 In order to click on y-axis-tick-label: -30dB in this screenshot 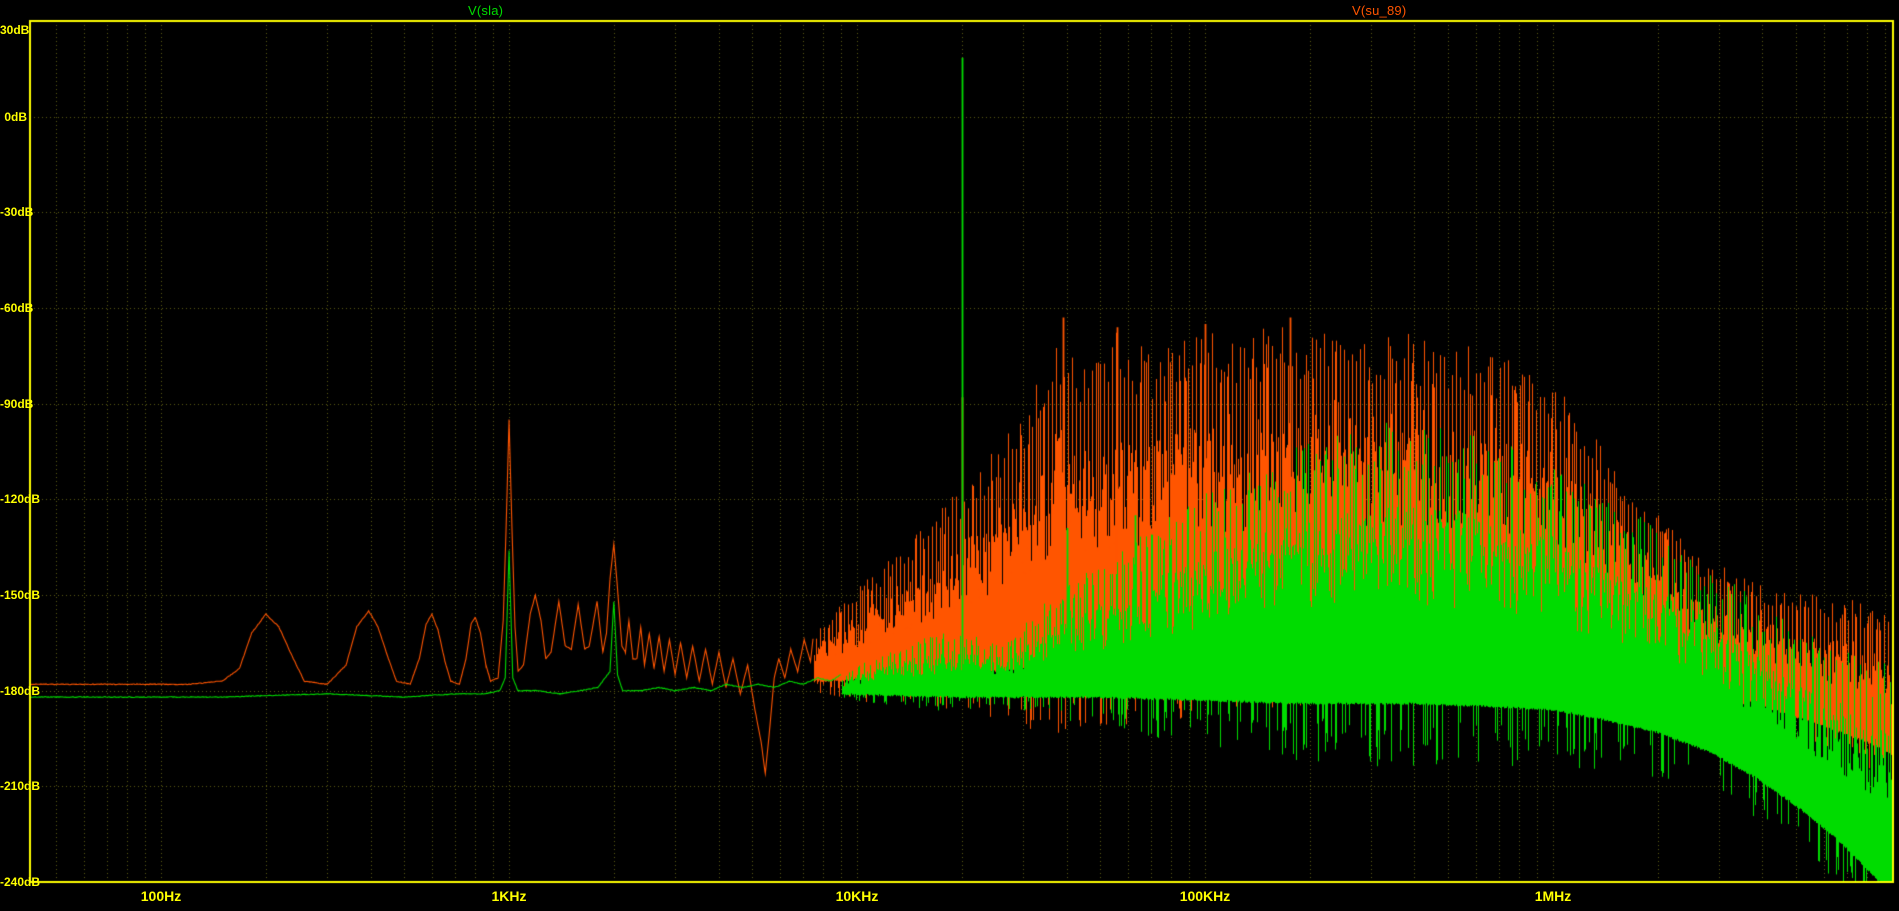, I will do `click(17, 212)`.